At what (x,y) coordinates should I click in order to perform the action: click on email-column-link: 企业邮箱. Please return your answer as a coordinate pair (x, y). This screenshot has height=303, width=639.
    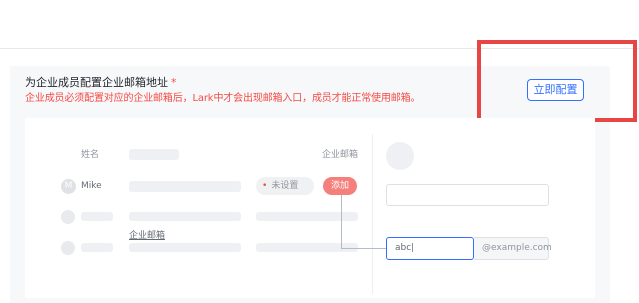
    Looking at the image, I should click on (147, 236).